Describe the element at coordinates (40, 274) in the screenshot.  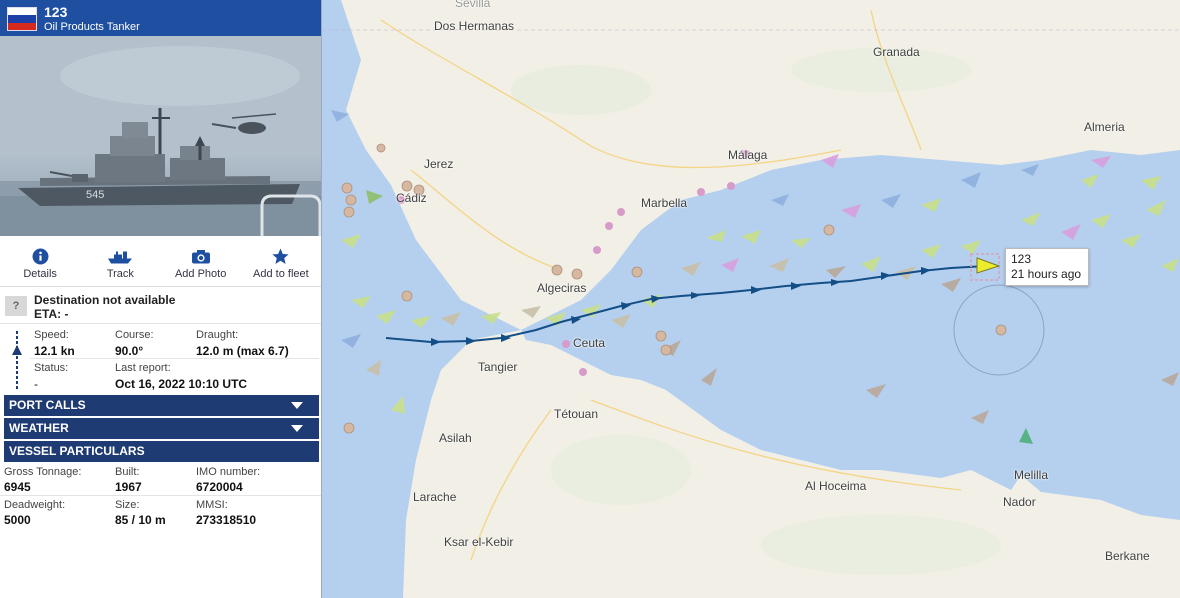
I see `details-label: Details` at that location.